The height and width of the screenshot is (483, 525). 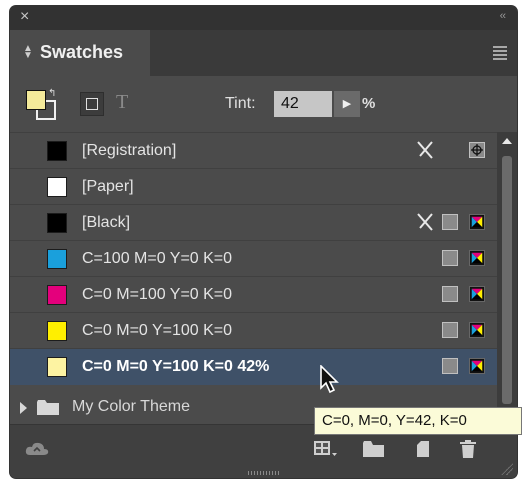 I want to click on tint-input, so click(x=303, y=104).